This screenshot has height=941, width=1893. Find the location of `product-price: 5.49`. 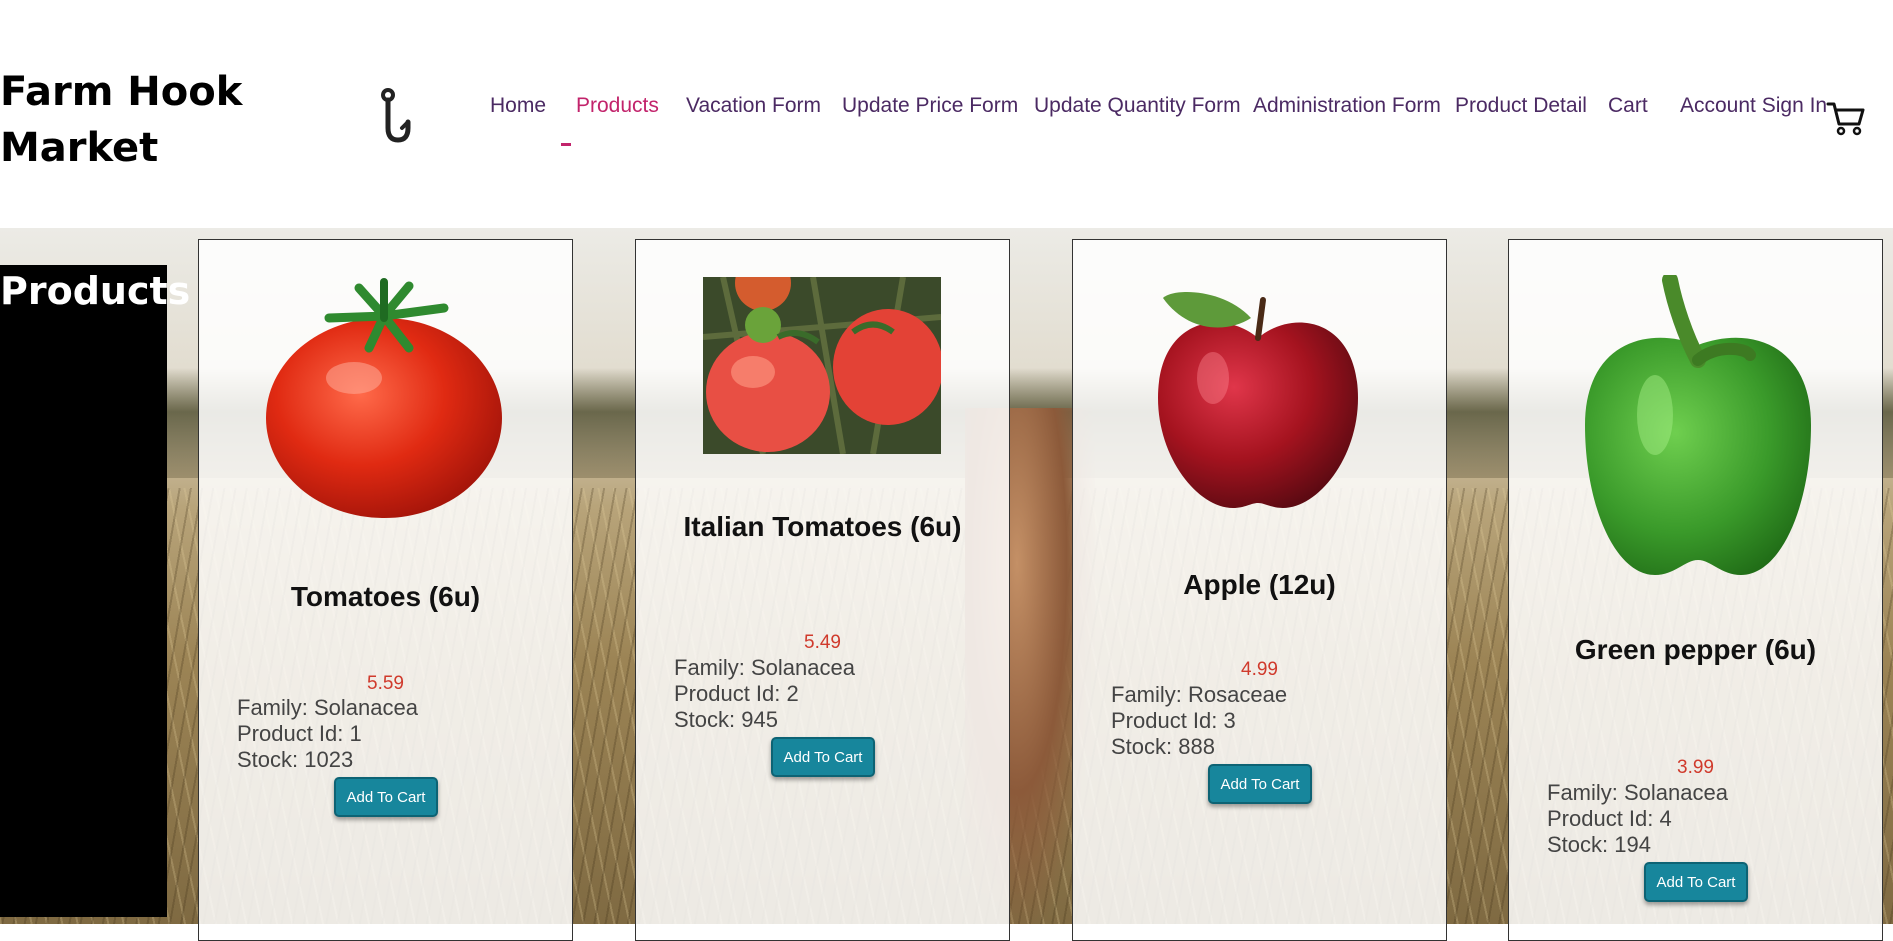

product-price: 5.49 is located at coordinates (822, 642).